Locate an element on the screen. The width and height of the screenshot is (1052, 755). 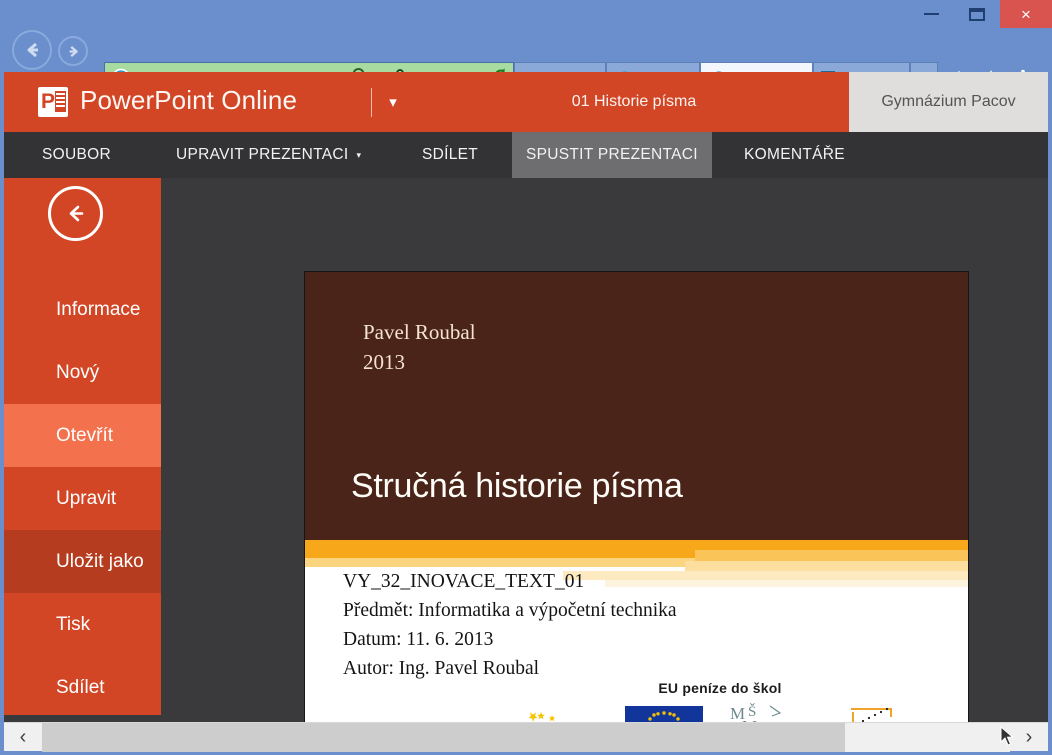
close-window-button: × is located at coordinates (1026, 14).